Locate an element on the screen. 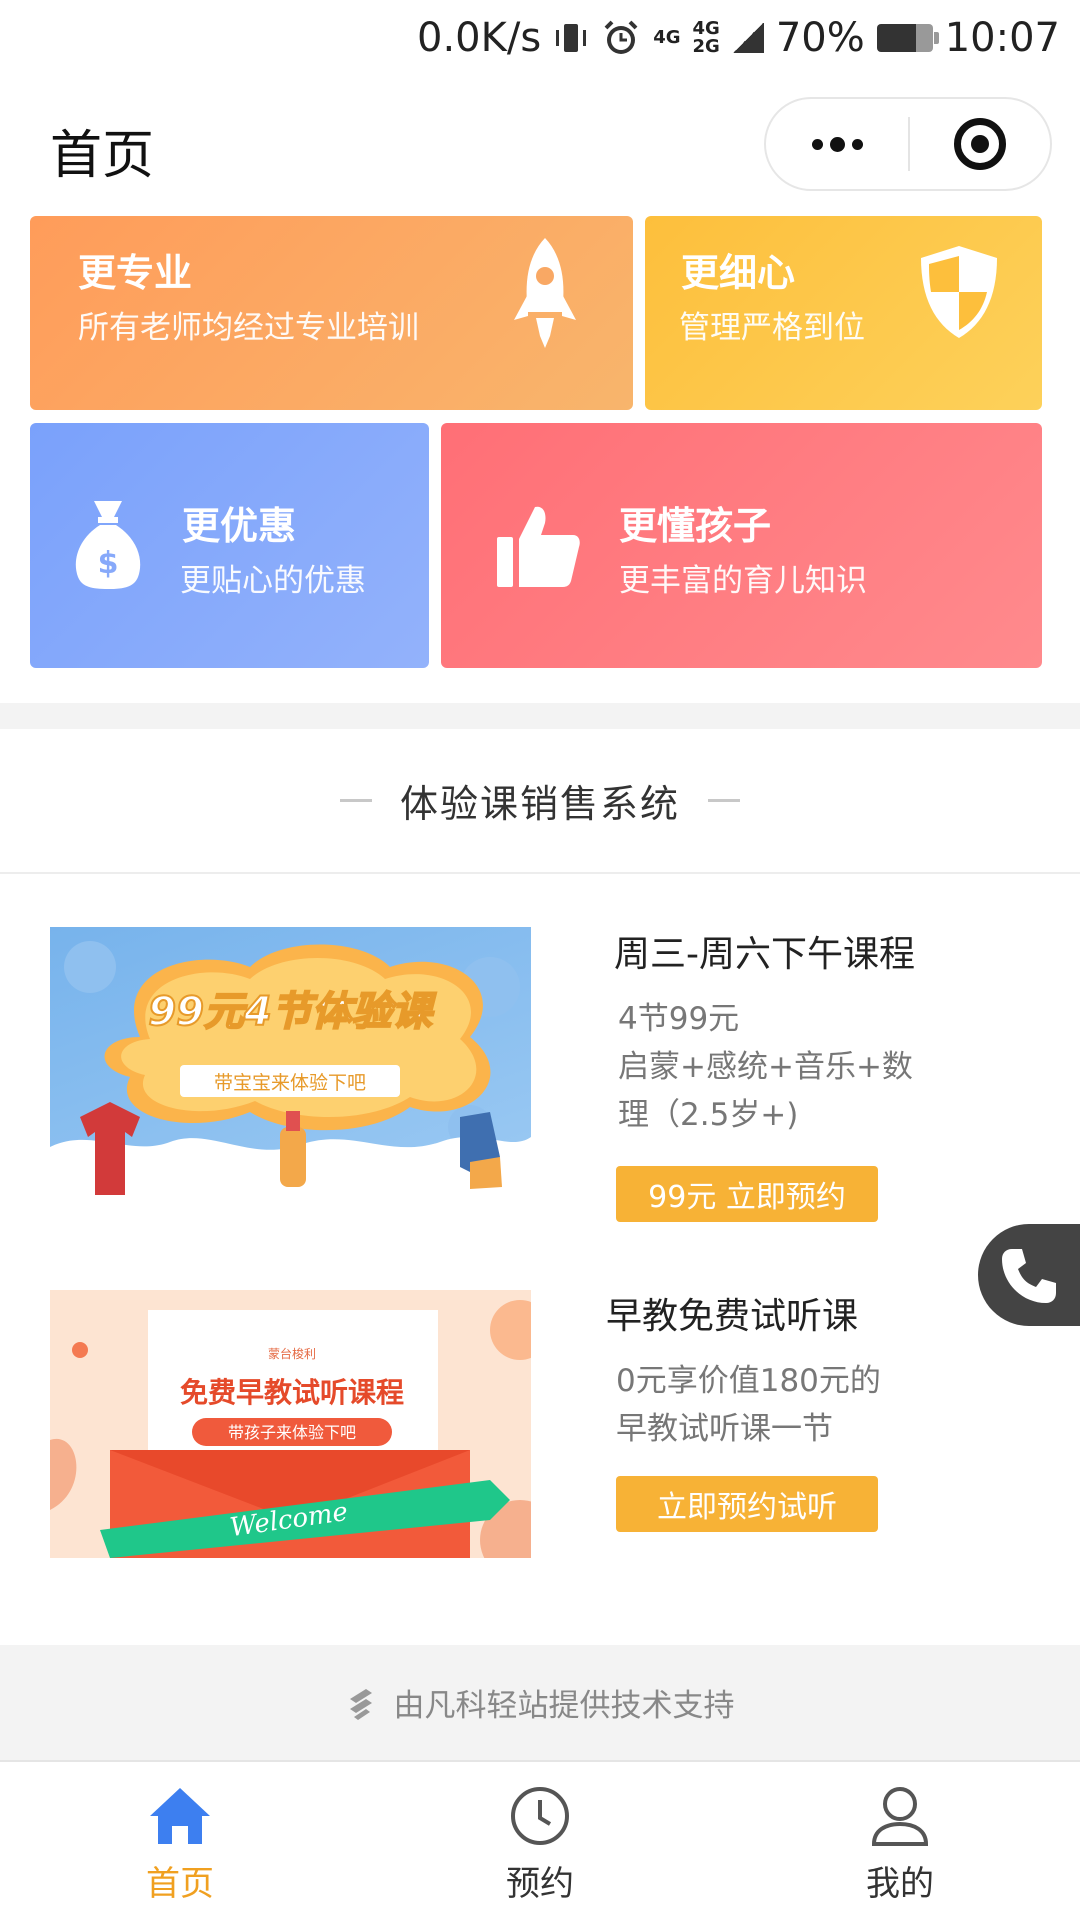  course-description: 0元享价值180元的 早教试听课一节 is located at coordinates (748, 1405).